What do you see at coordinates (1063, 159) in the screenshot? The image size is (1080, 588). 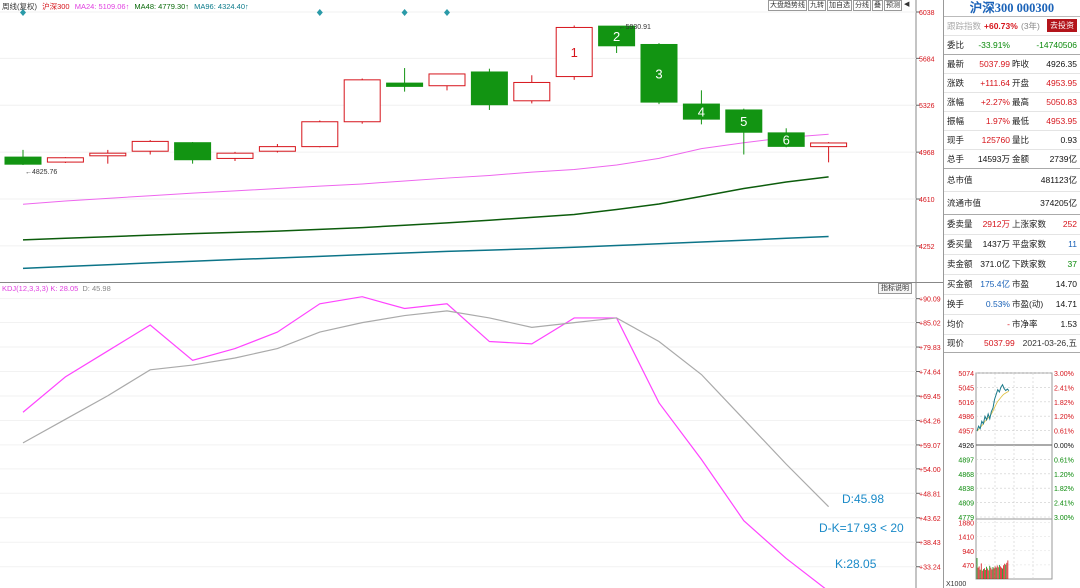 I see `quote-value-2: 2739亿` at bounding box center [1063, 159].